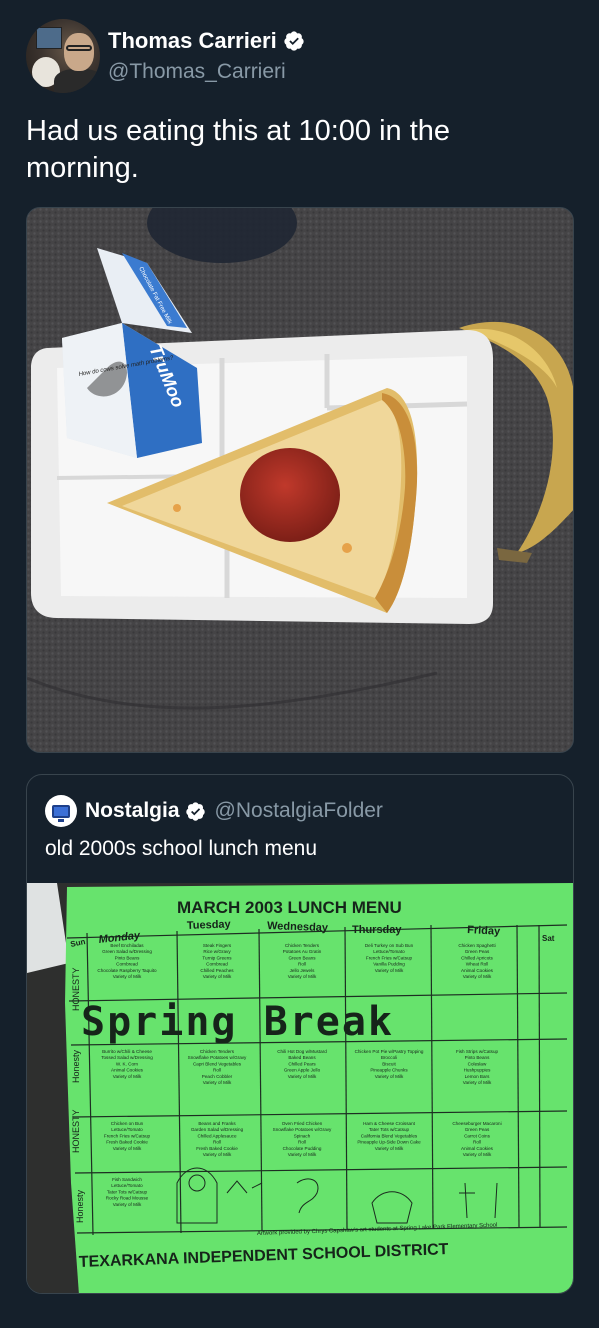 This screenshot has height=1328, width=599. Describe the element at coordinates (237, 1022) in the screenshot. I see `spring-break-banner: Spring Break` at that location.